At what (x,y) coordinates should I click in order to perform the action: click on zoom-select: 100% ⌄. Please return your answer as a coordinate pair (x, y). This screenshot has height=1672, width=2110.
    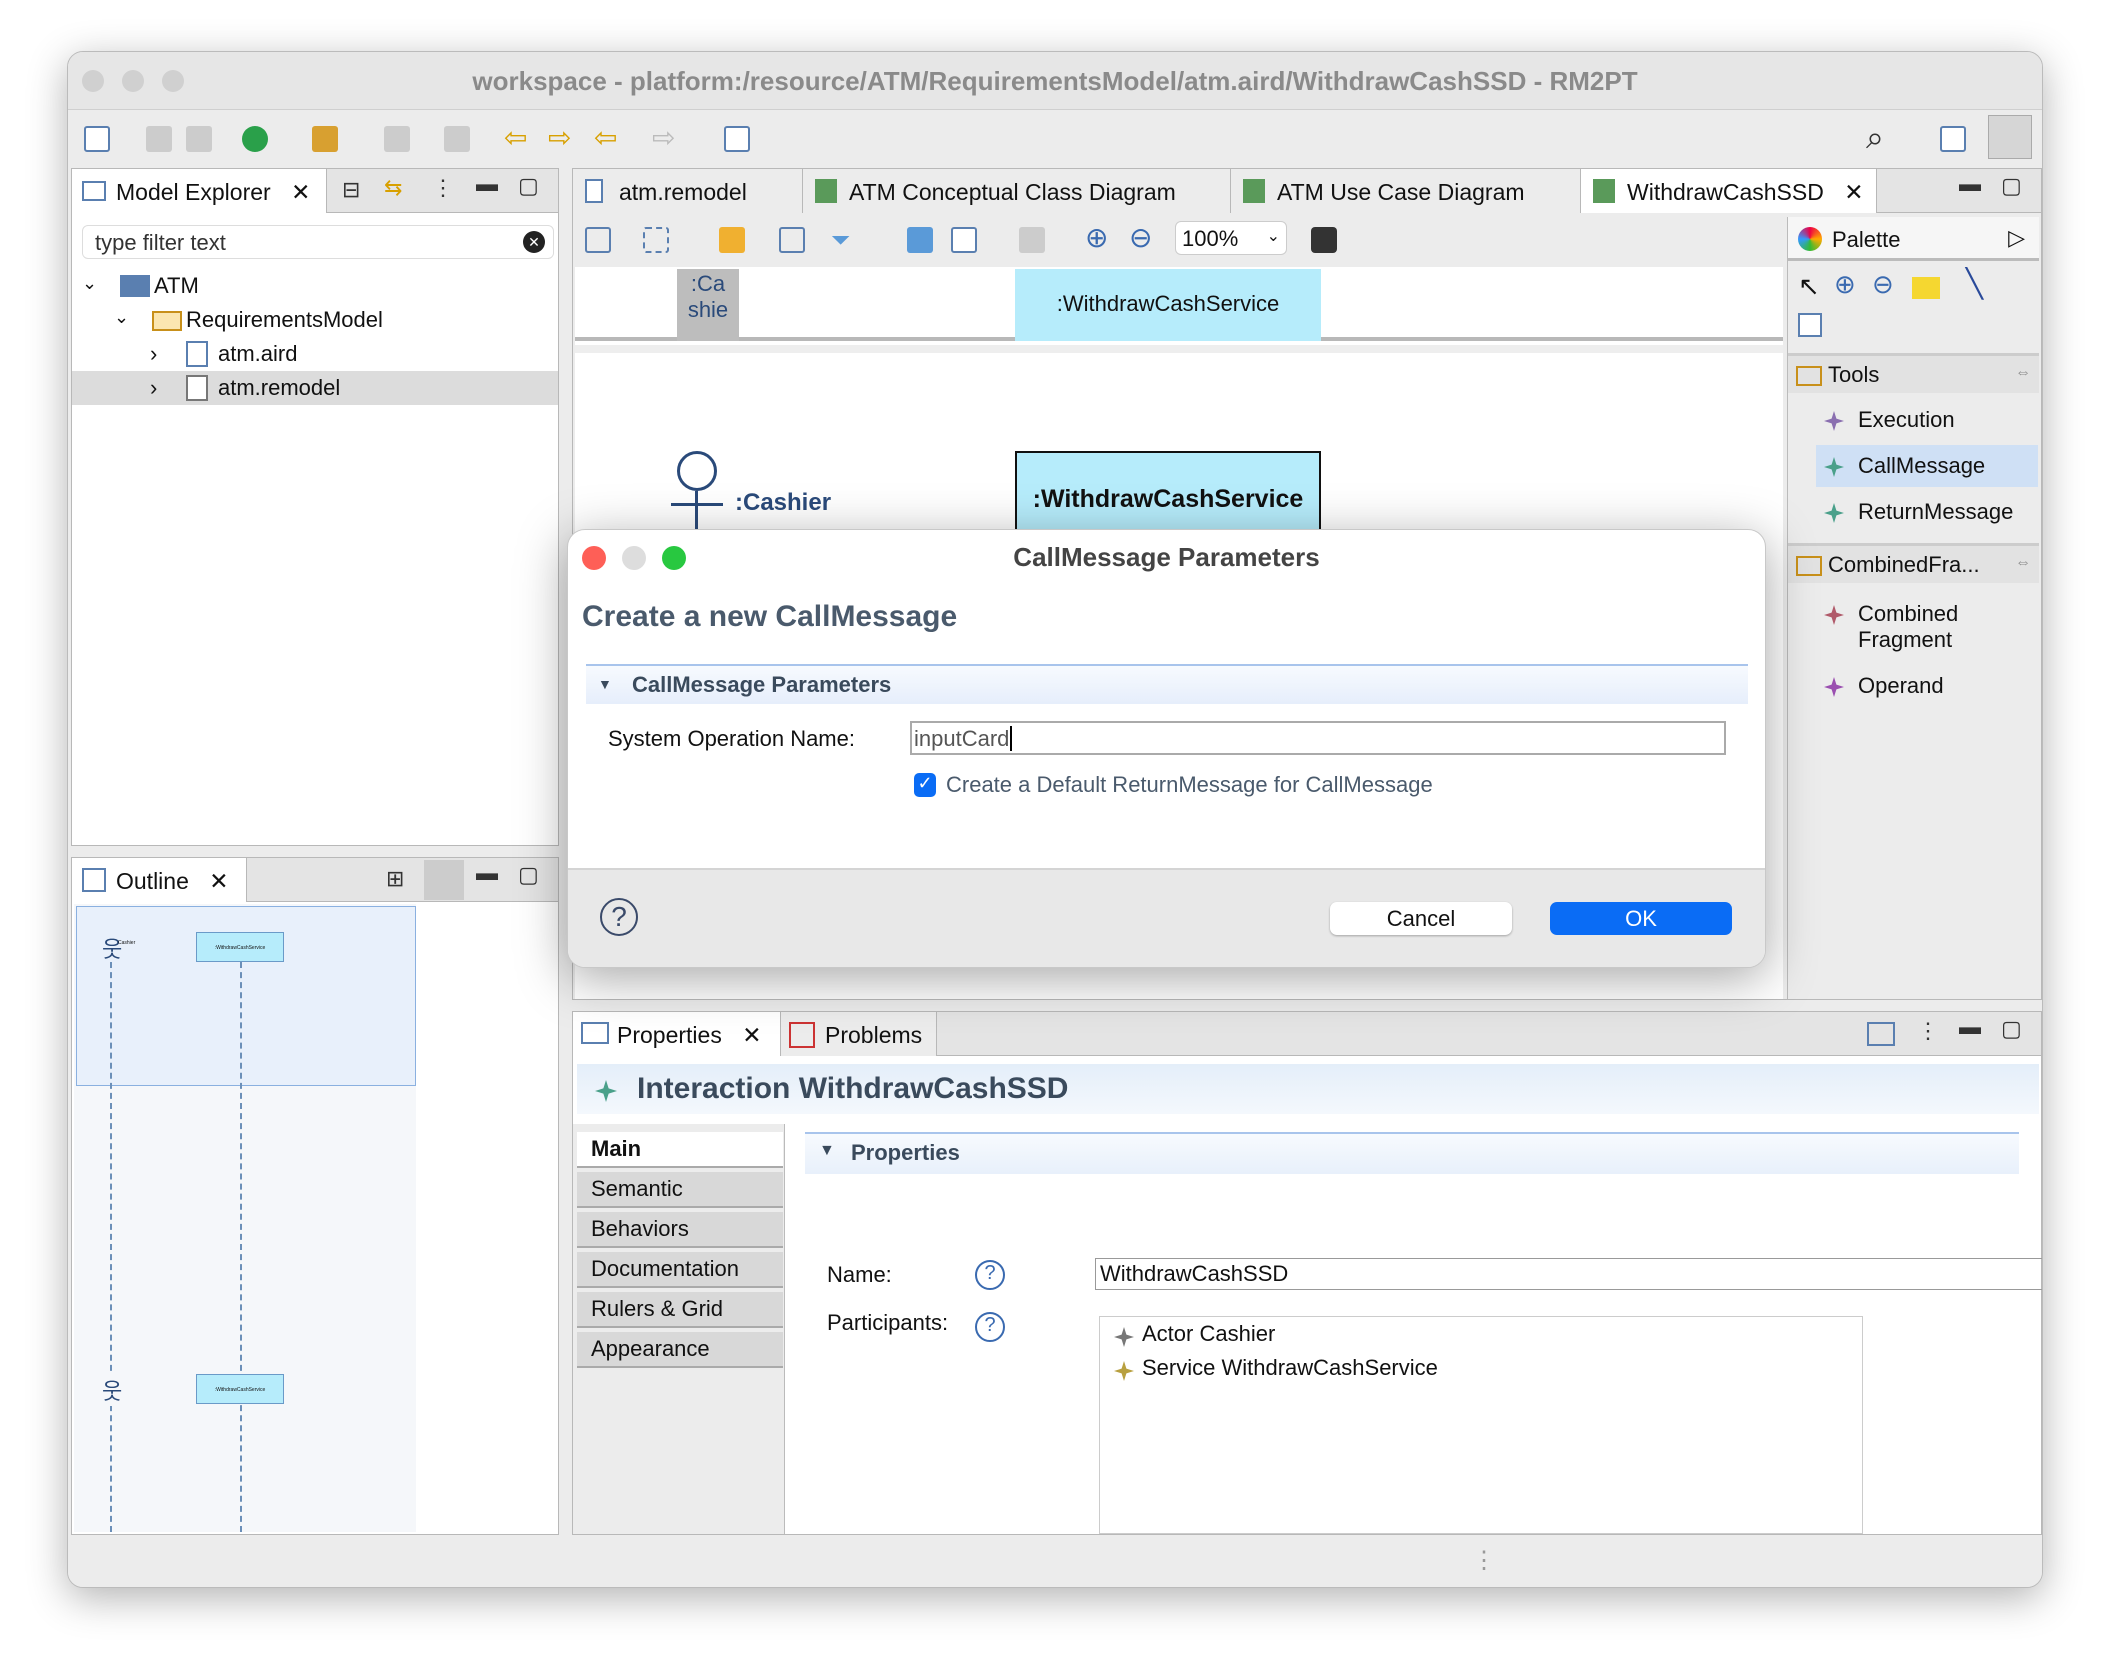
    Looking at the image, I should click on (1231, 238).